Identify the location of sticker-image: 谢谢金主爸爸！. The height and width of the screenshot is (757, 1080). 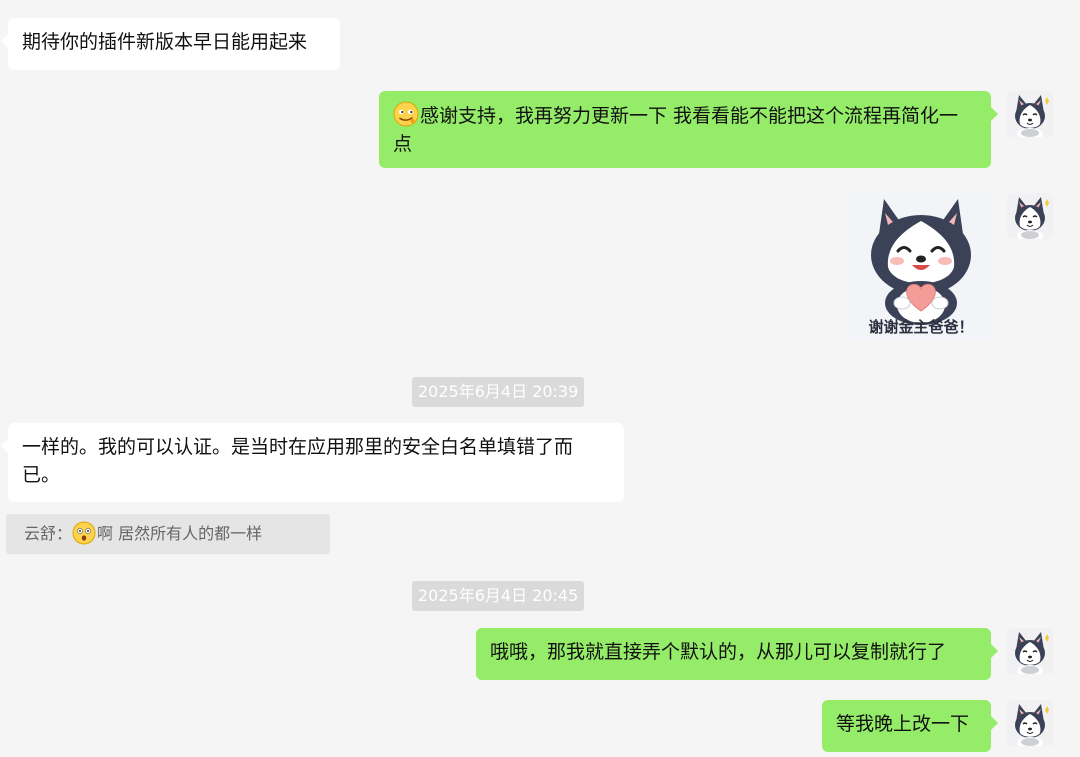
(921, 267).